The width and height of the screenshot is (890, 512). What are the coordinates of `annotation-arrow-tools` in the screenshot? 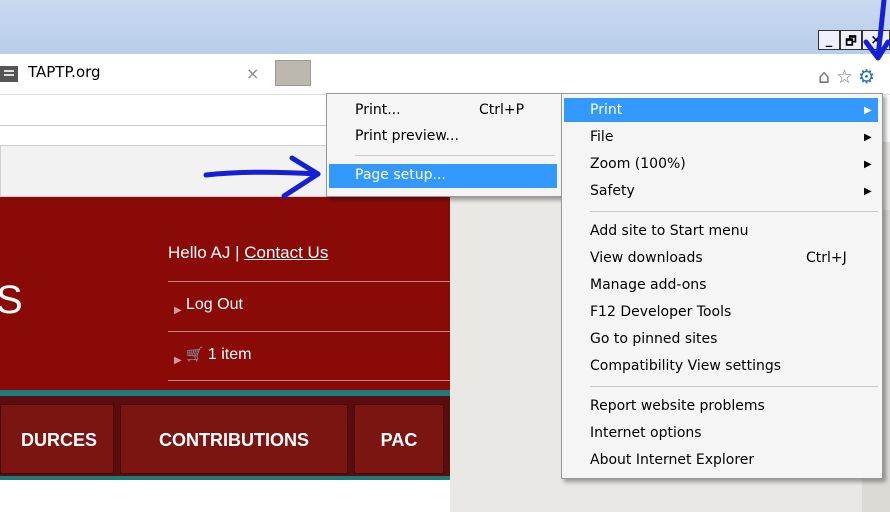 It's located at (876, 30).